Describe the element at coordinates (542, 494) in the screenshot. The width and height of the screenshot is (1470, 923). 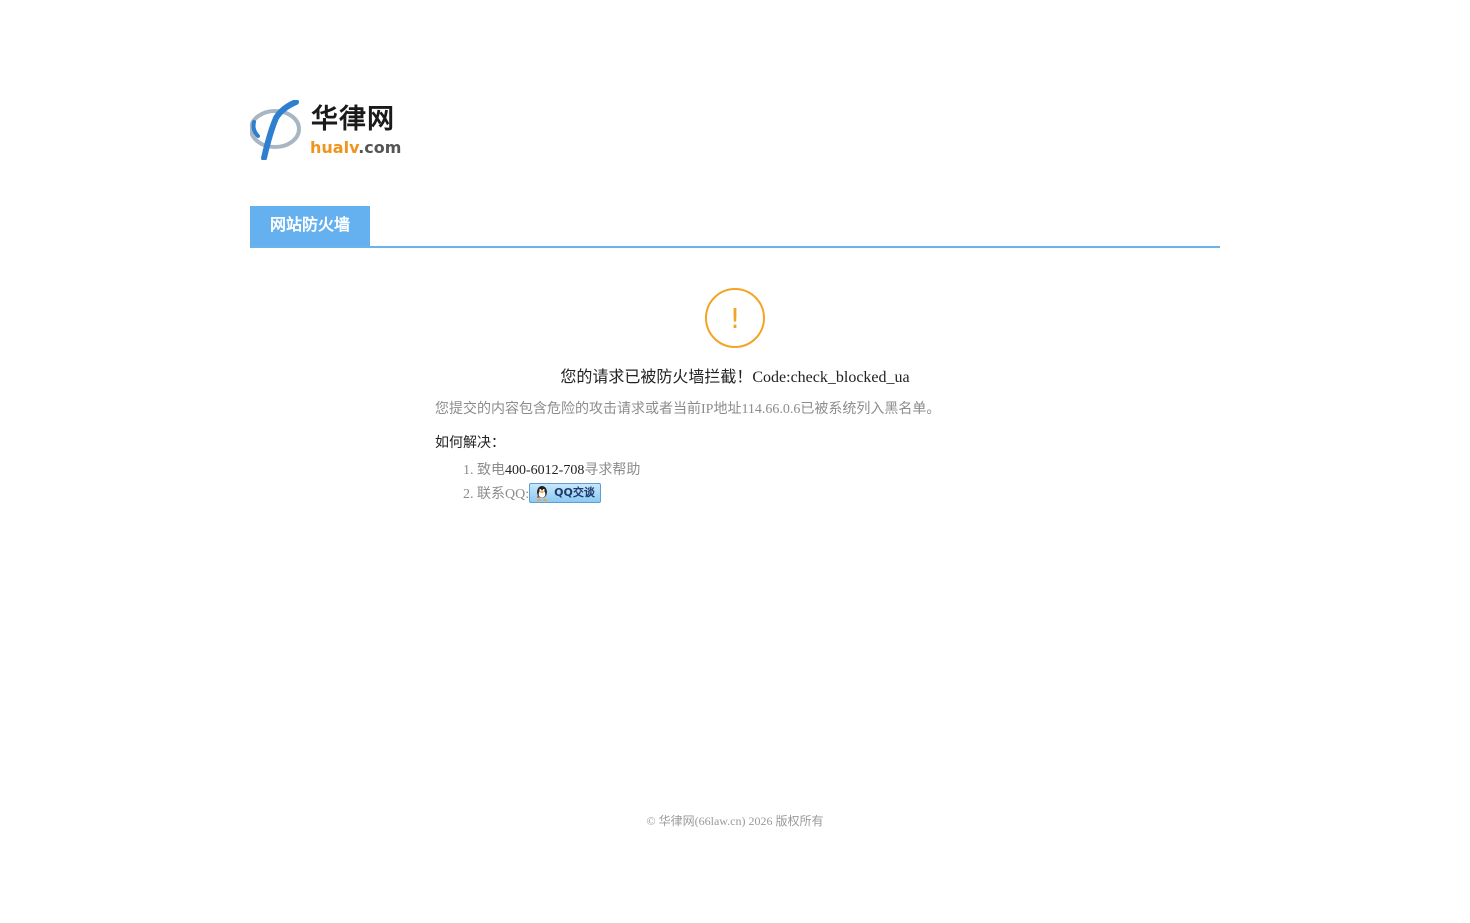
I see `qq-penguin-icon` at that location.